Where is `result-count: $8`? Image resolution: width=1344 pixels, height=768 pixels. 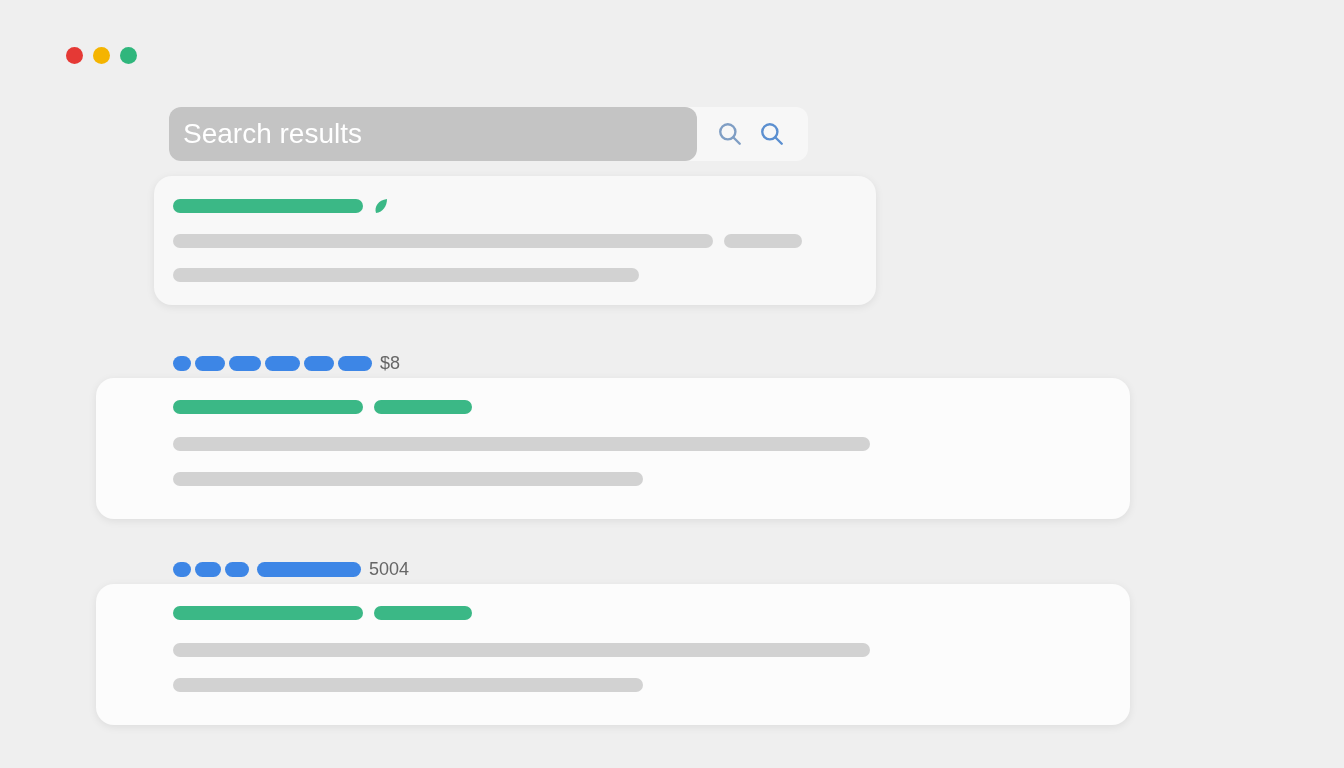
result-count: $8 is located at coordinates (390, 363).